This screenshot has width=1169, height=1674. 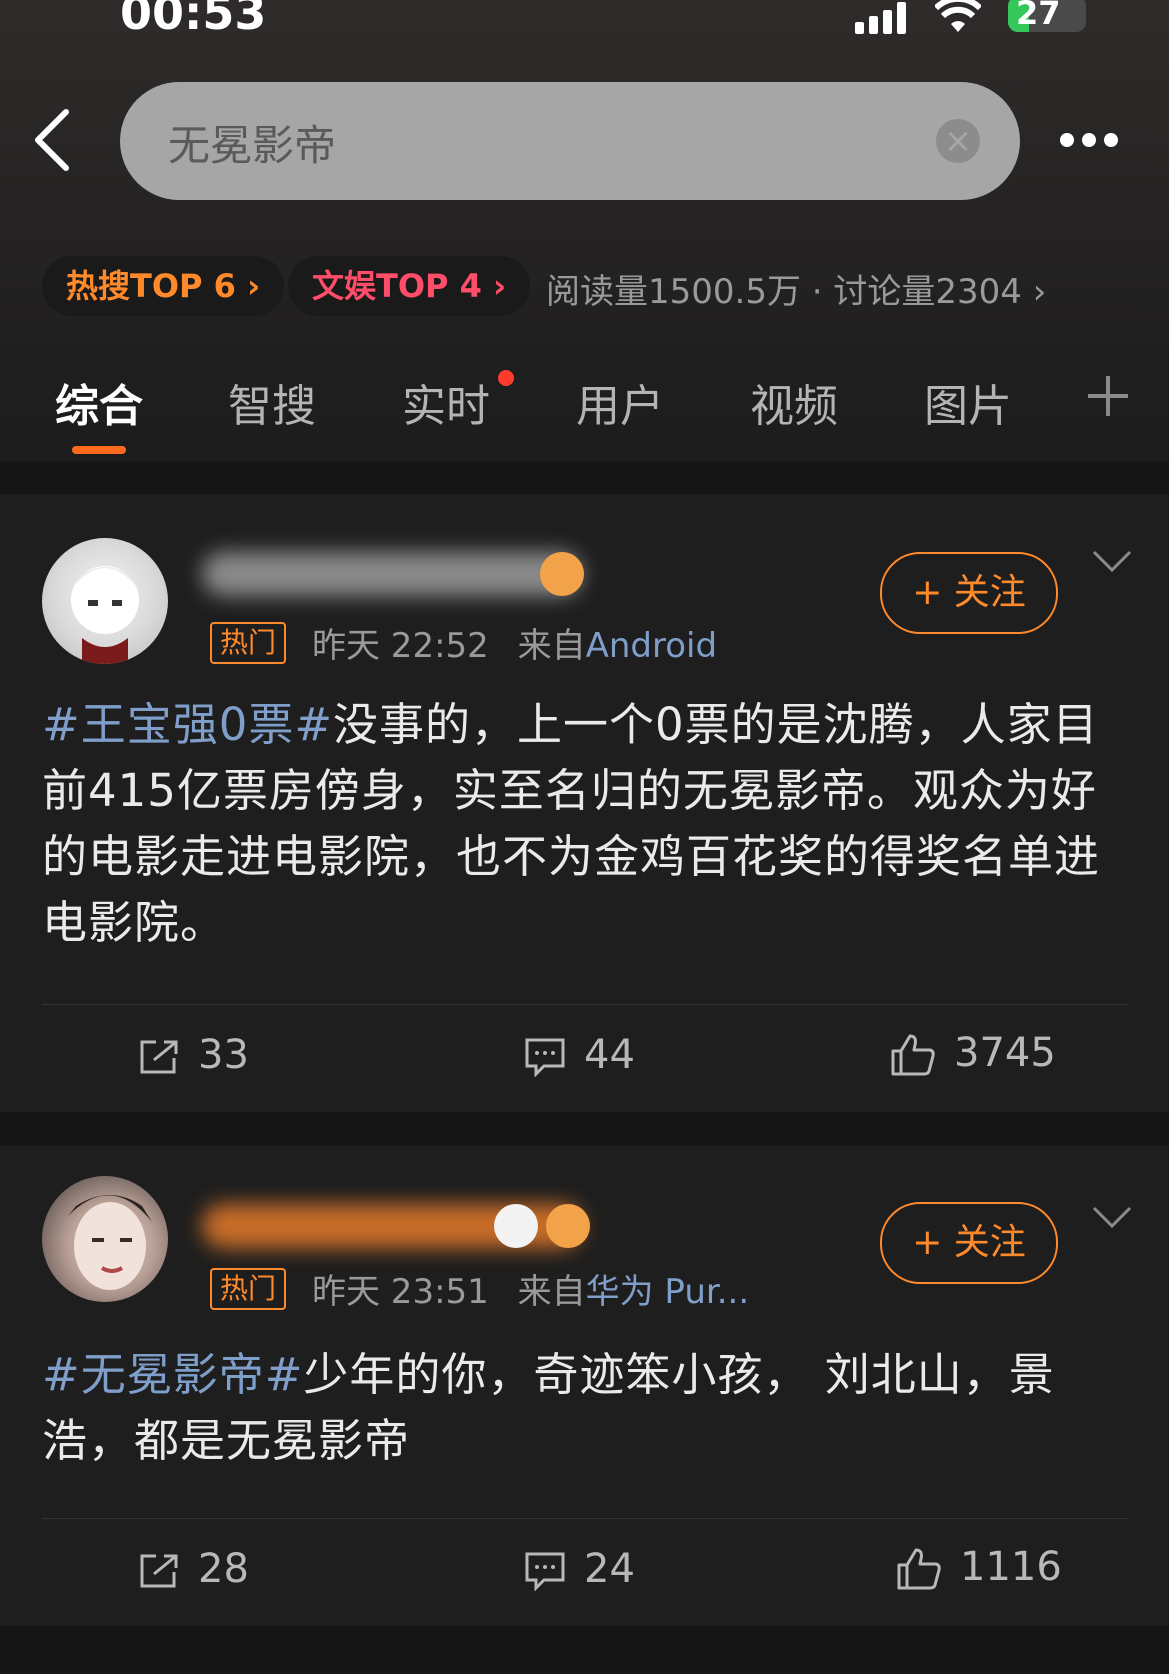 What do you see at coordinates (651, 646) in the screenshot?
I see `post-source: Android` at bounding box center [651, 646].